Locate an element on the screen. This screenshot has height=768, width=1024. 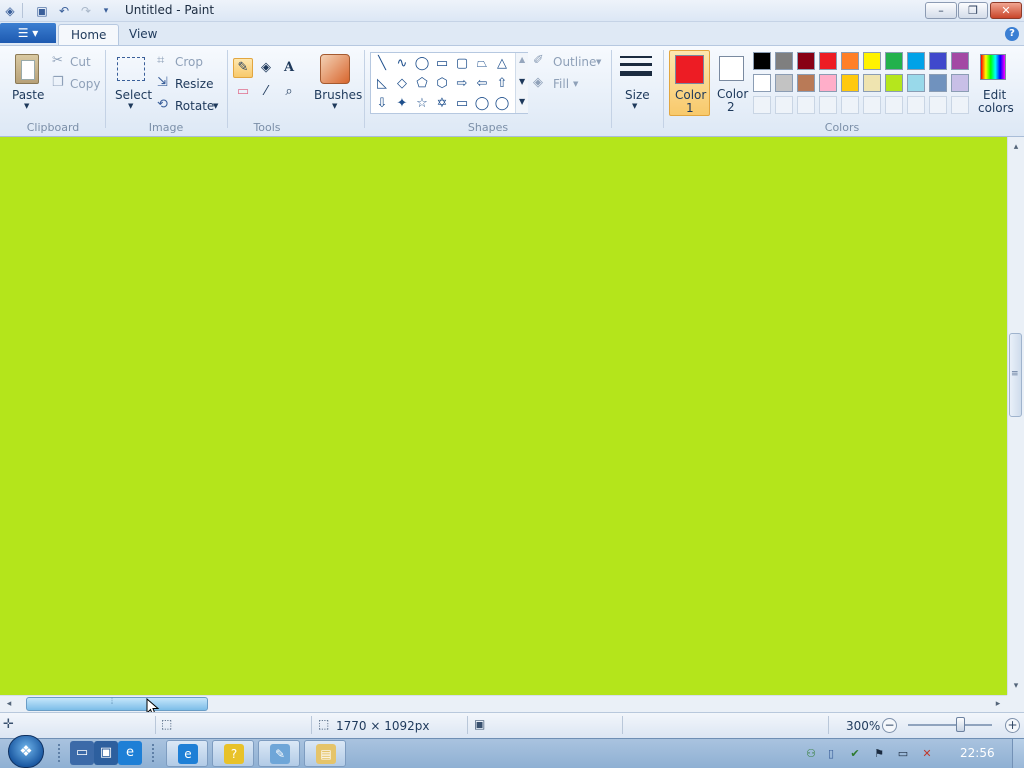
shape-item: ⇨ is located at coordinates (462, 83).